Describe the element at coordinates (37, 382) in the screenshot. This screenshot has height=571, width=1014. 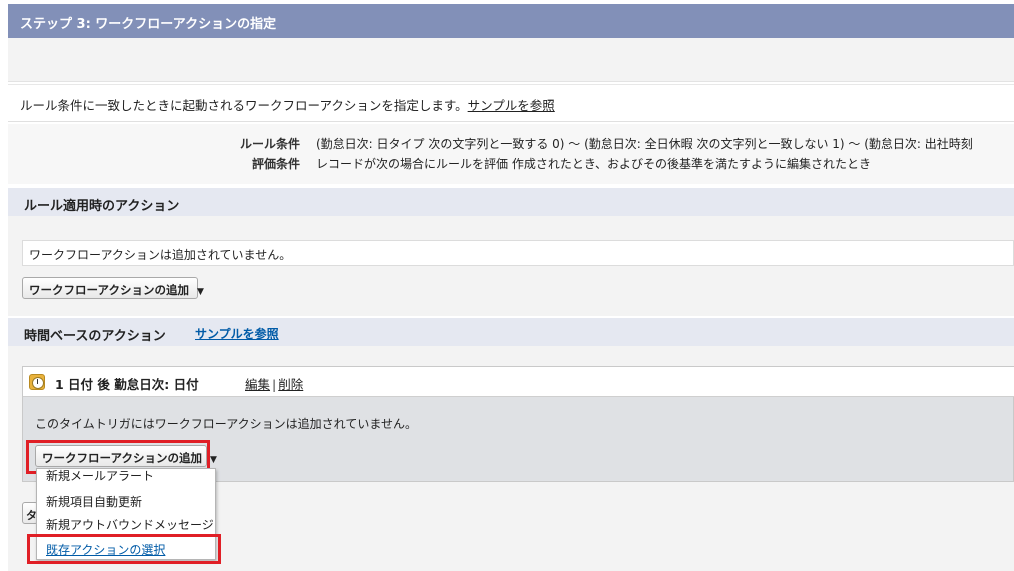
I see `clock-icon` at that location.